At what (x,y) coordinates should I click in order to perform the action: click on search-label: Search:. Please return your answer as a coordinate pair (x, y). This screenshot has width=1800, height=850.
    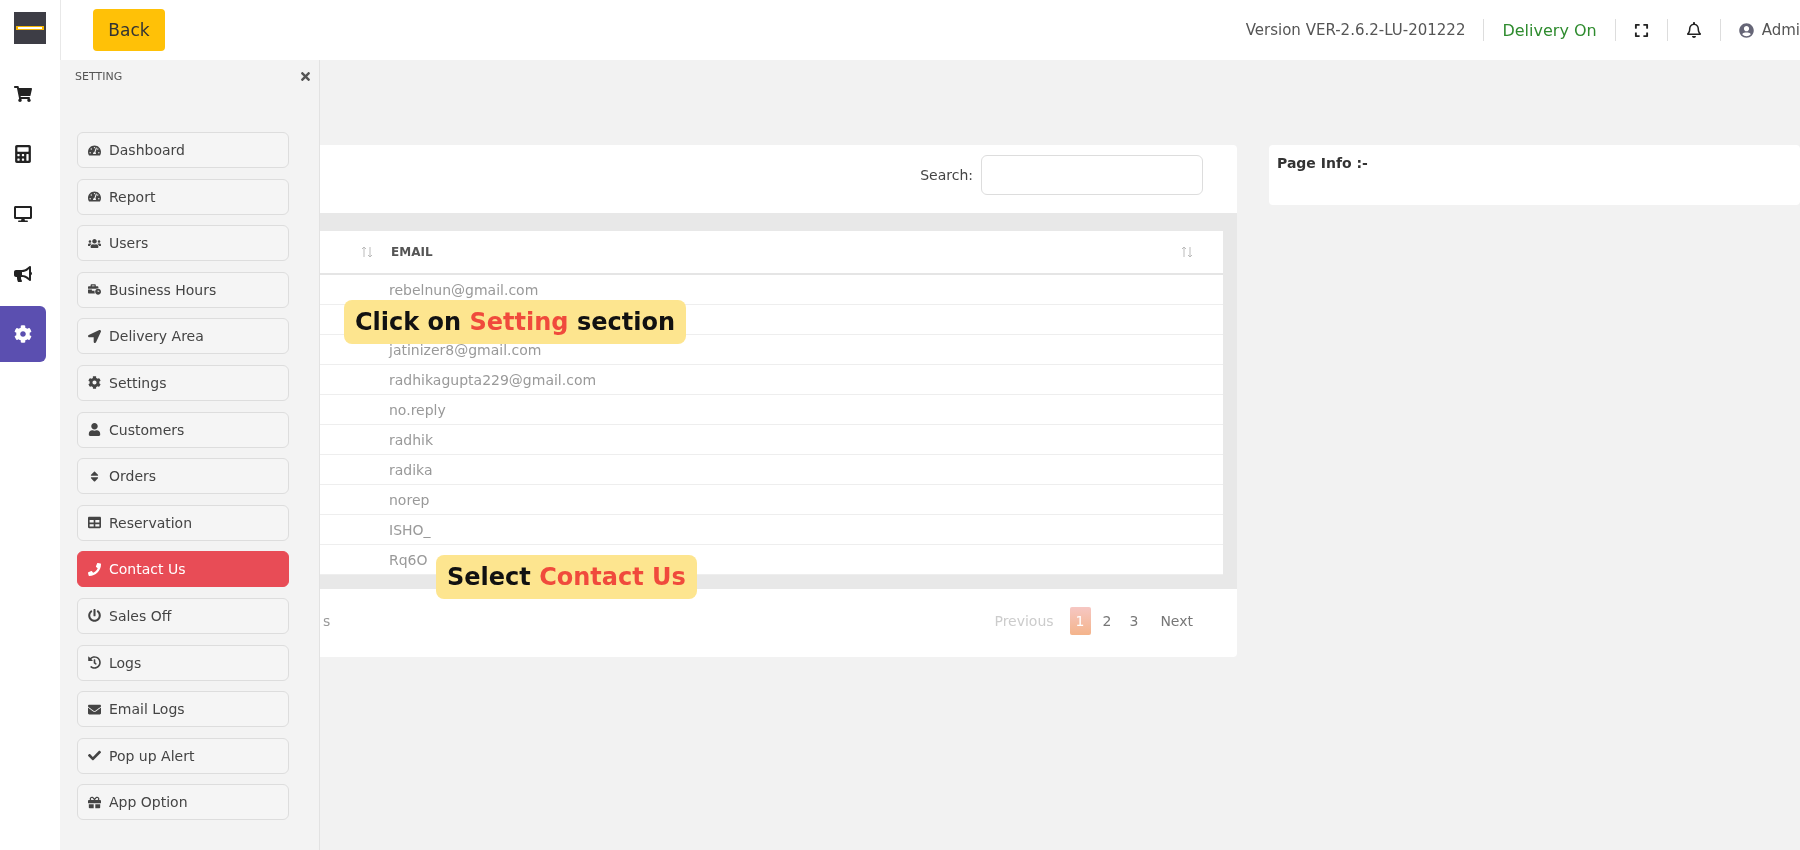
    Looking at the image, I should click on (946, 175).